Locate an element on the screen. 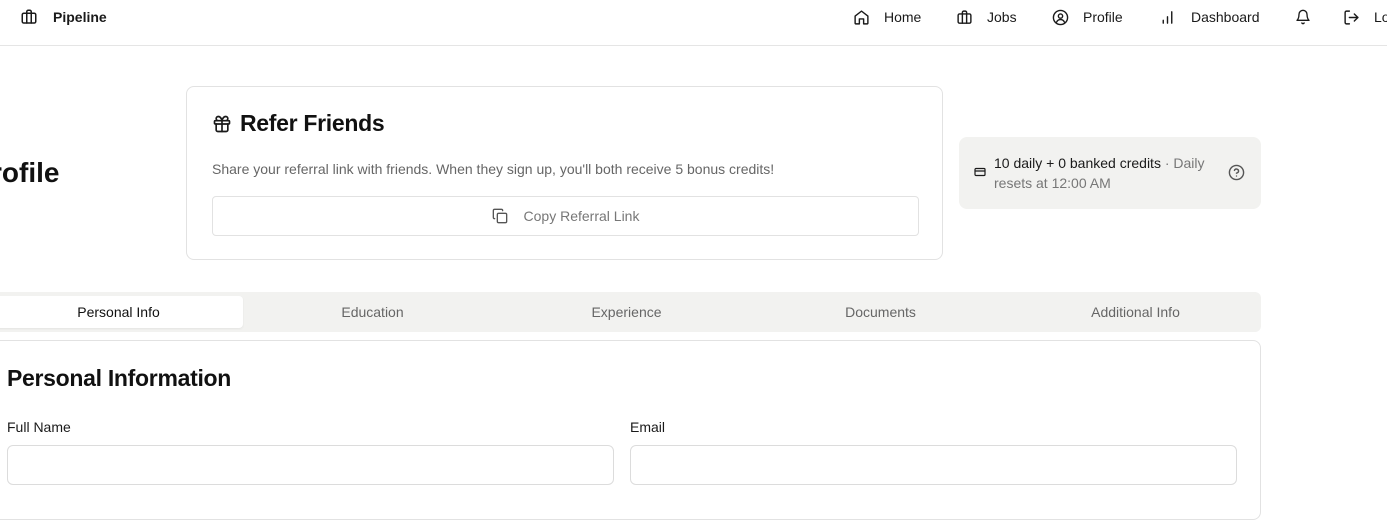  page-title: rofile is located at coordinates (30, 172).